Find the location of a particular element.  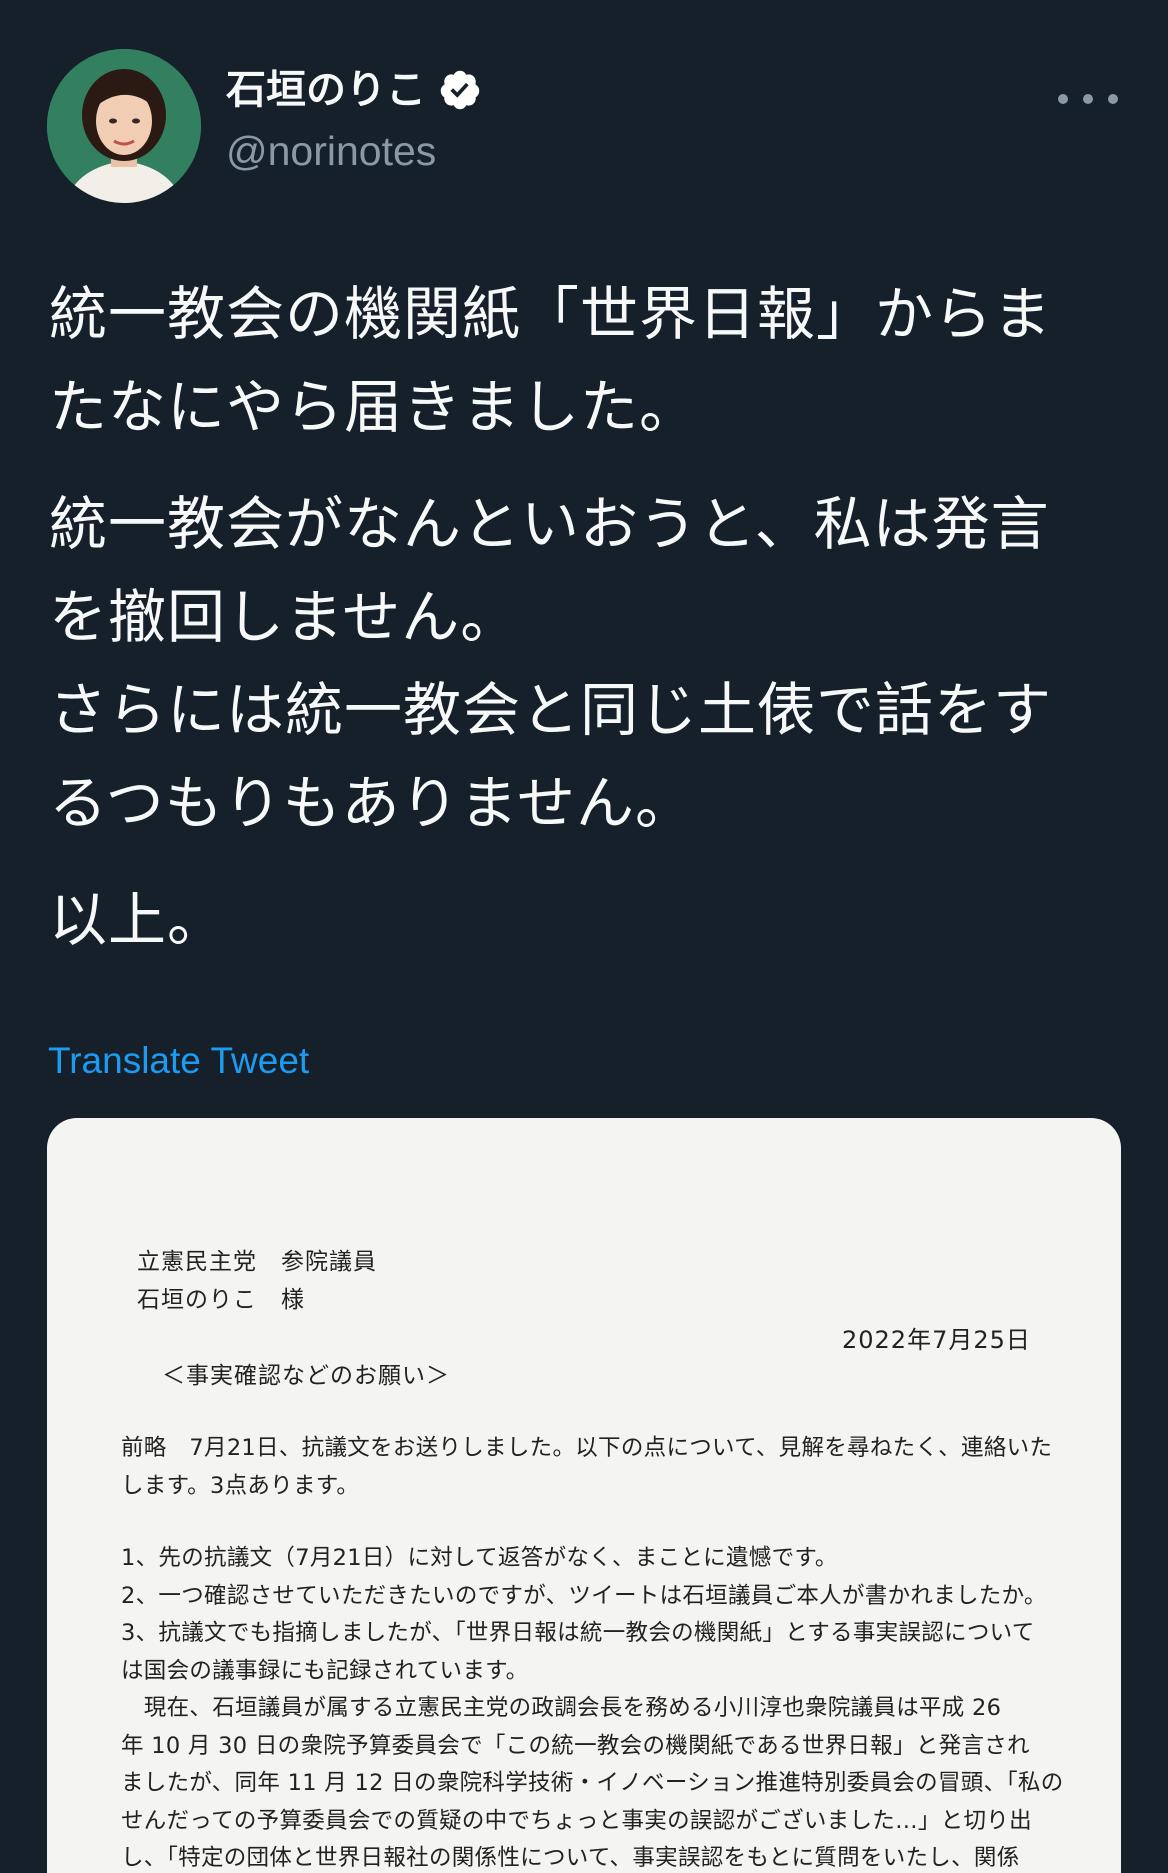

tweet-line: たなにやら届きました。 is located at coordinates (374, 407).